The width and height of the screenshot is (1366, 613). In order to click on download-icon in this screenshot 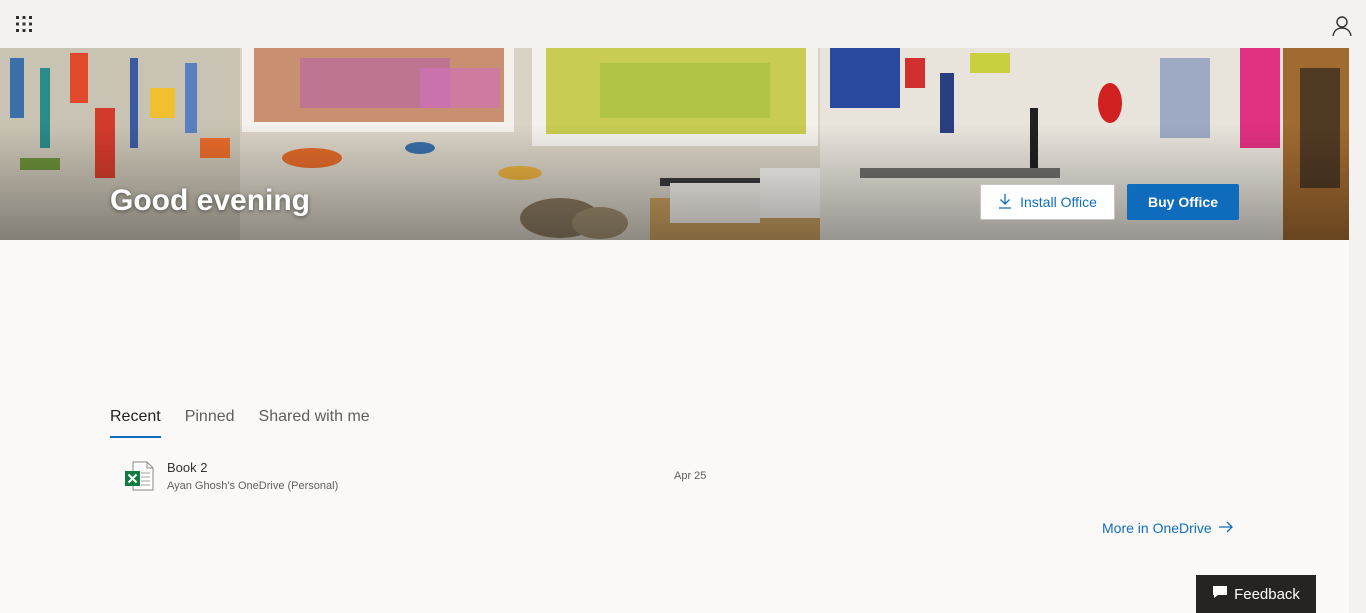, I will do `click(1005, 202)`.